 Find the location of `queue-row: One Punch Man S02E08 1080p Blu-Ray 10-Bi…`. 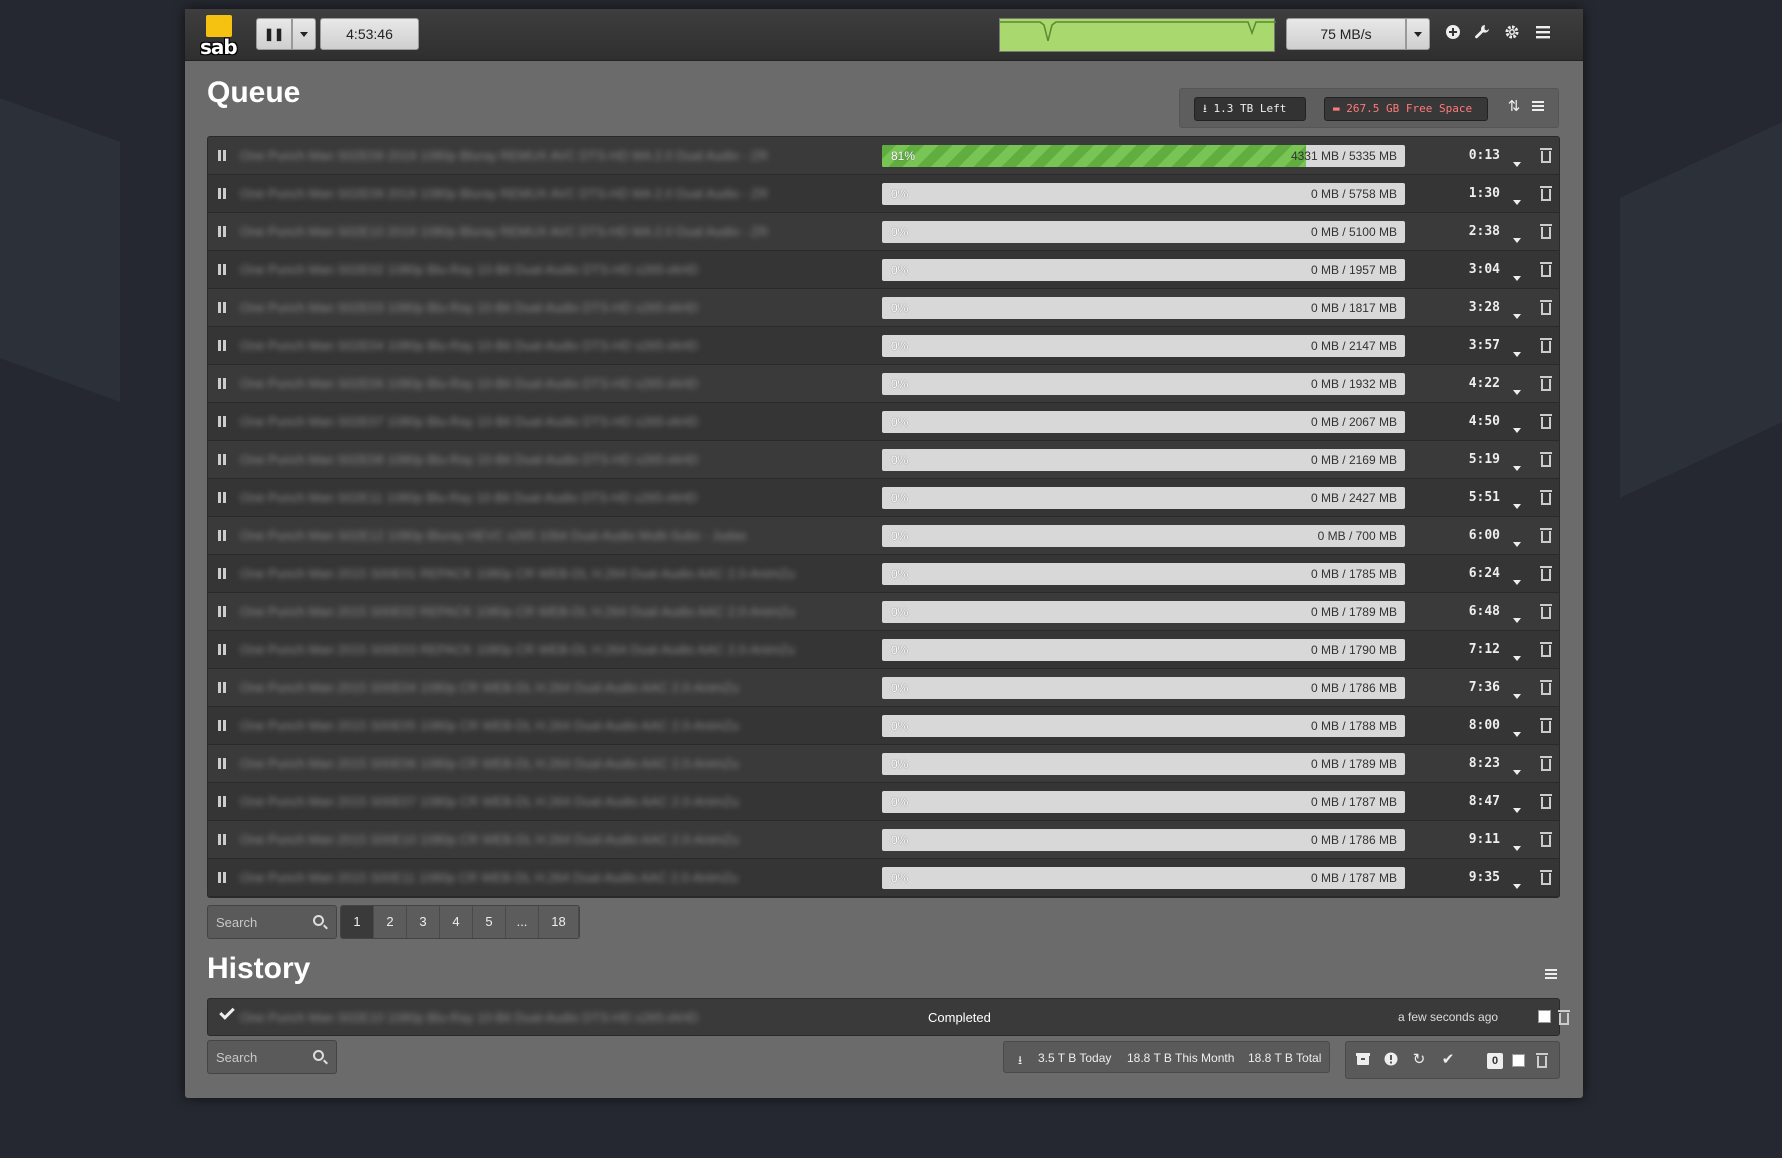

queue-row: One Punch Man S02E08 1080p Blu-Ray 10-Bi… is located at coordinates (883, 460).